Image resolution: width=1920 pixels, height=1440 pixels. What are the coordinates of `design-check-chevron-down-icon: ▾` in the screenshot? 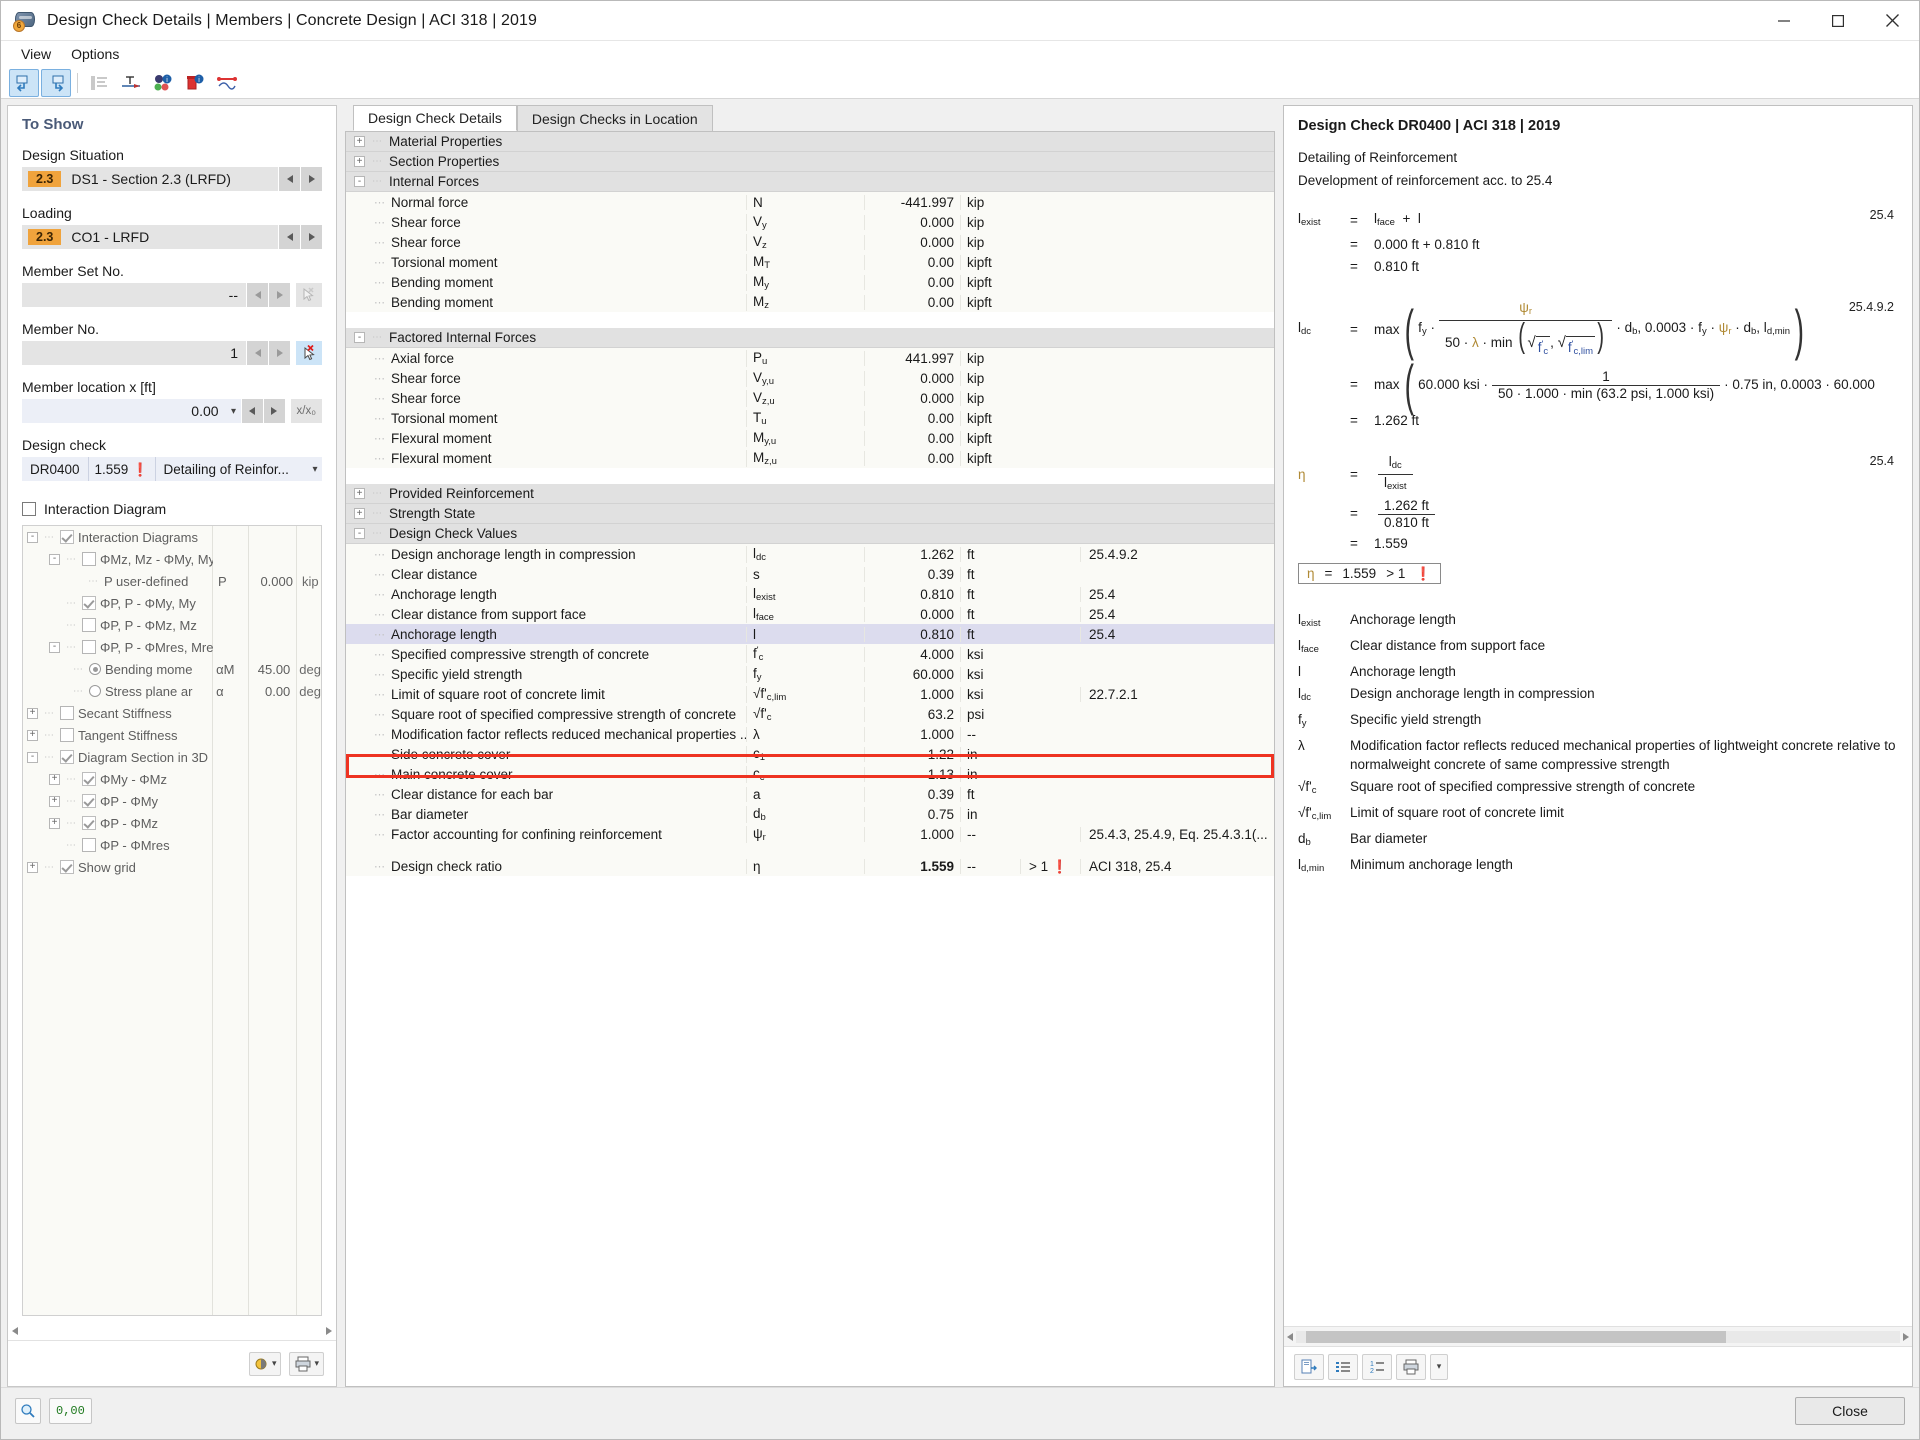 It's located at (315, 469).